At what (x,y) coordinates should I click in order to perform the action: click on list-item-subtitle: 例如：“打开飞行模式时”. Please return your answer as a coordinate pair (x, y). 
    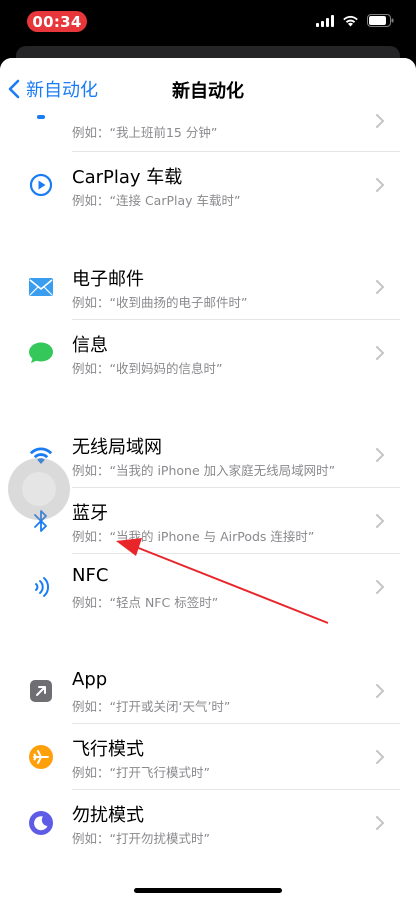
    Looking at the image, I should click on (141, 772).